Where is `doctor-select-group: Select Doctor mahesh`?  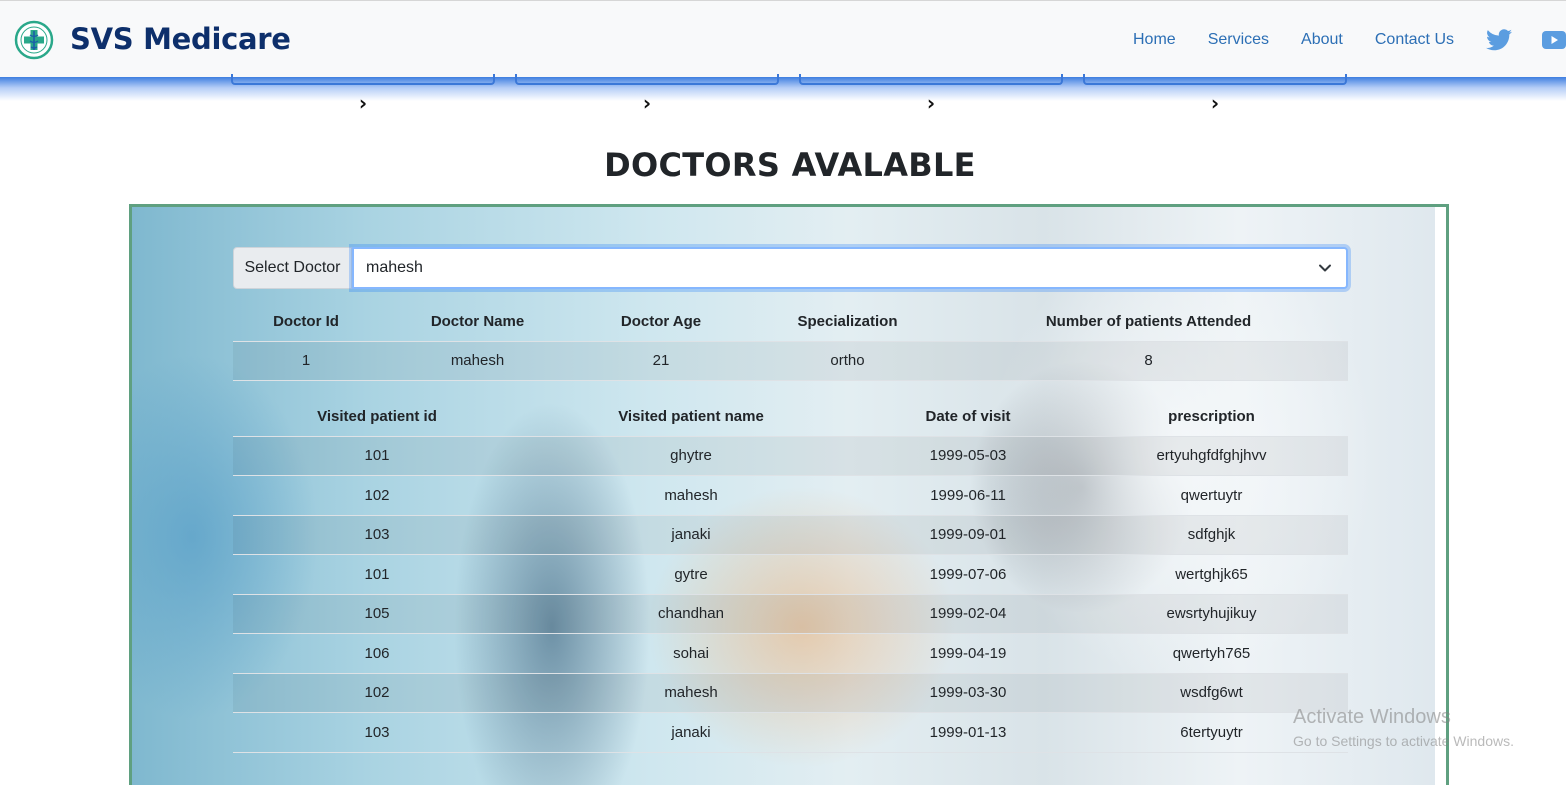 doctor-select-group: Select Doctor mahesh is located at coordinates (790, 268).